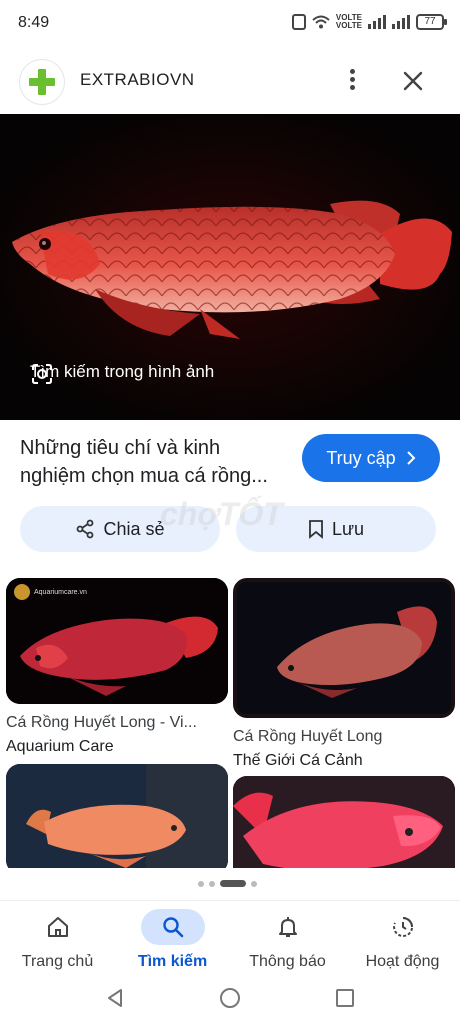 The image size is (460, 1024). I want to click on wifi-icon, so click(321, 22).